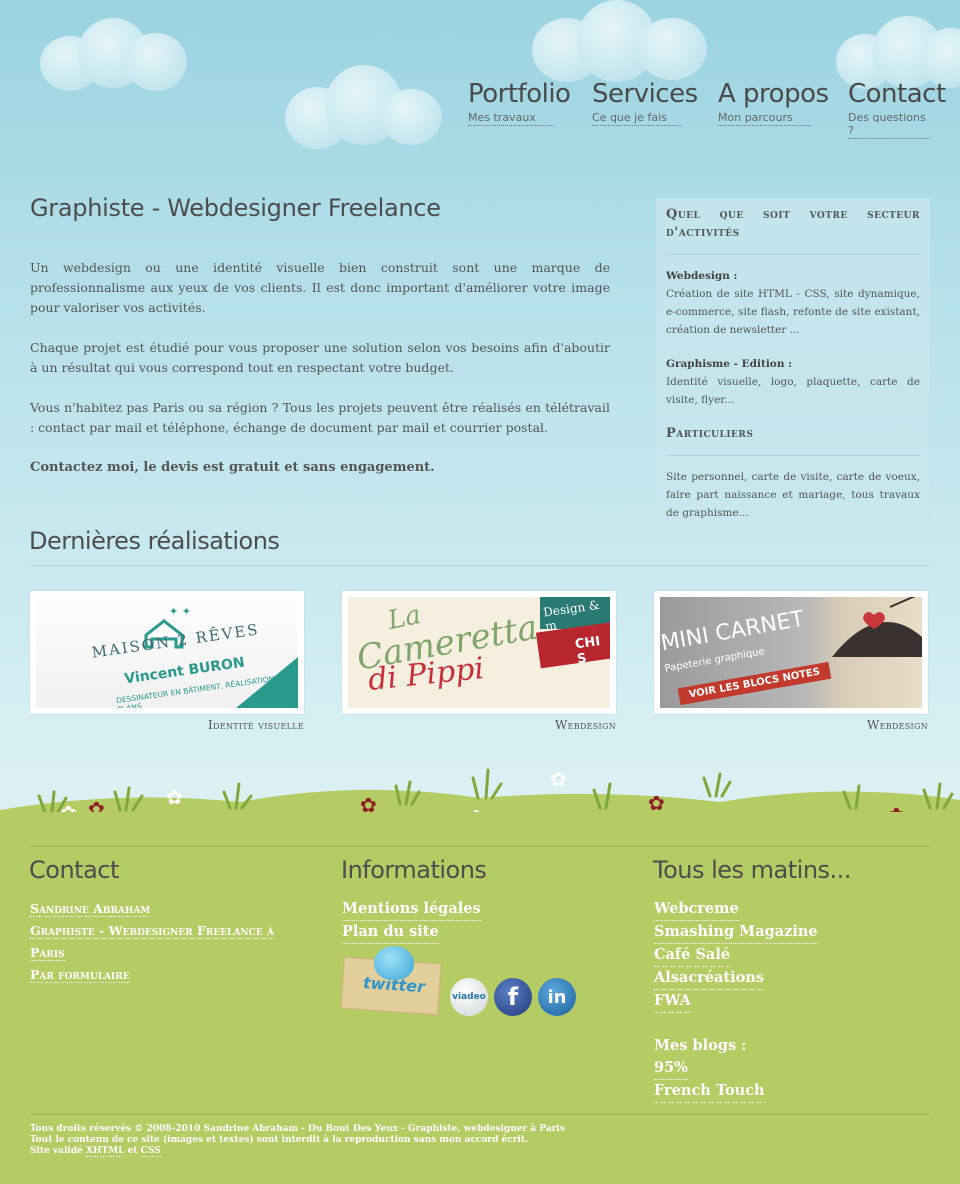 The height and width of the screenshot is (1184, 960). What do you see at coordinates (696, 909) in the screenshot?
I see `footer-link-webcreme: Webcreme` at bounding box center [696, 909].